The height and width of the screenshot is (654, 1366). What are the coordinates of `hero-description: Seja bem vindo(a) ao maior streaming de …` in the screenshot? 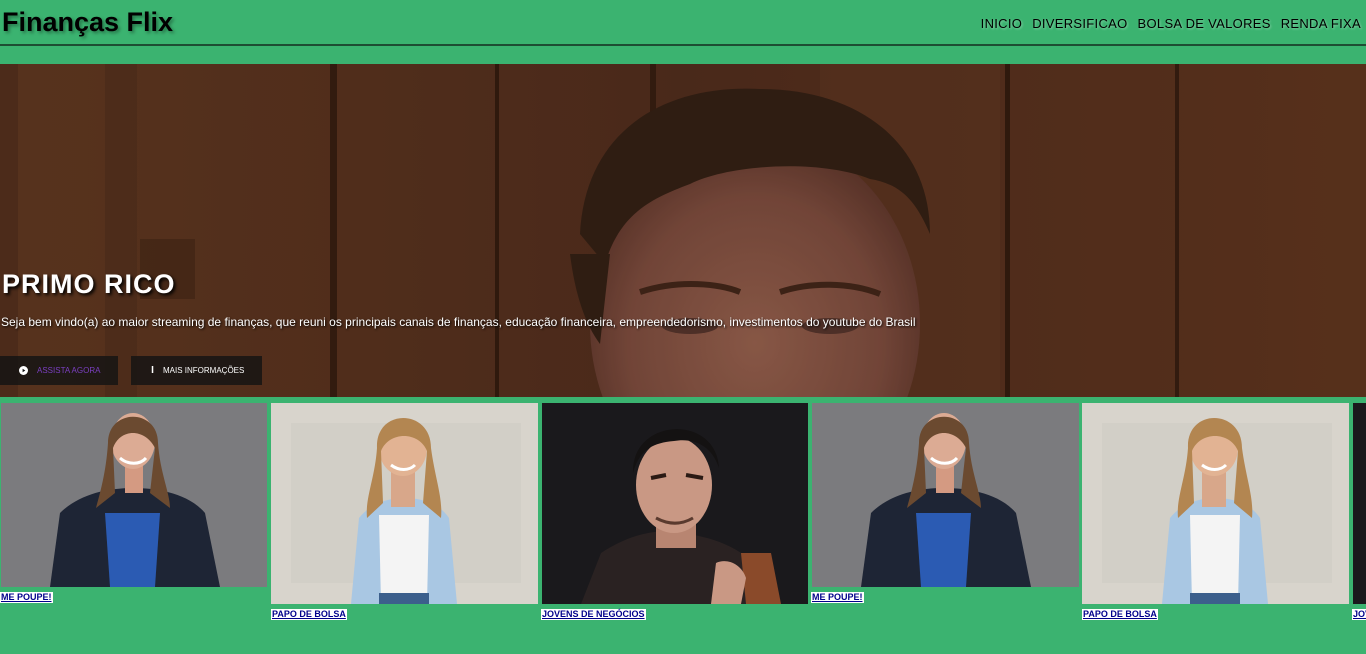 It's located at (458, 322).